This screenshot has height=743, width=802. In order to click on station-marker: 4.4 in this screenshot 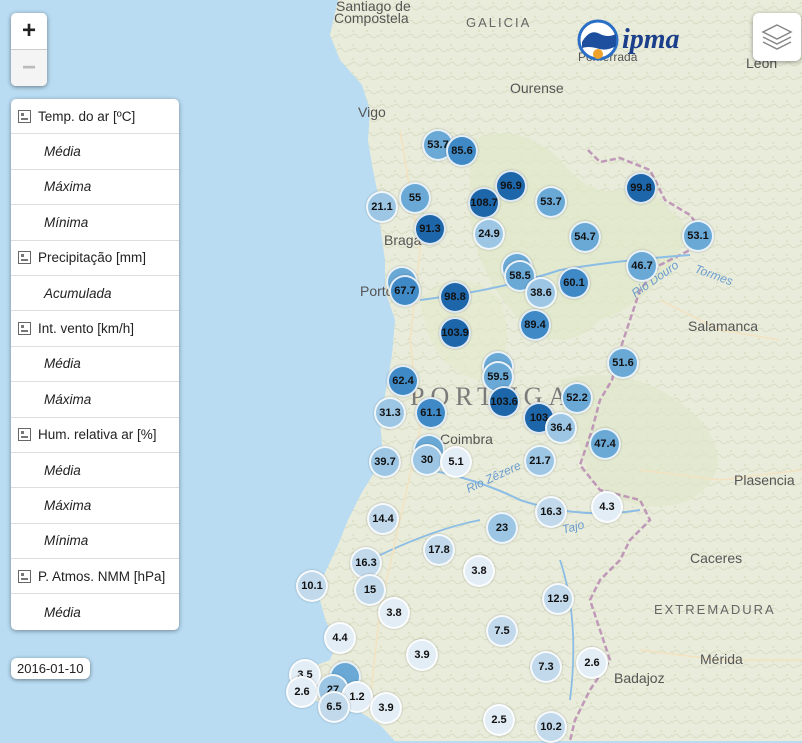, I will do `click(340, 638)`.